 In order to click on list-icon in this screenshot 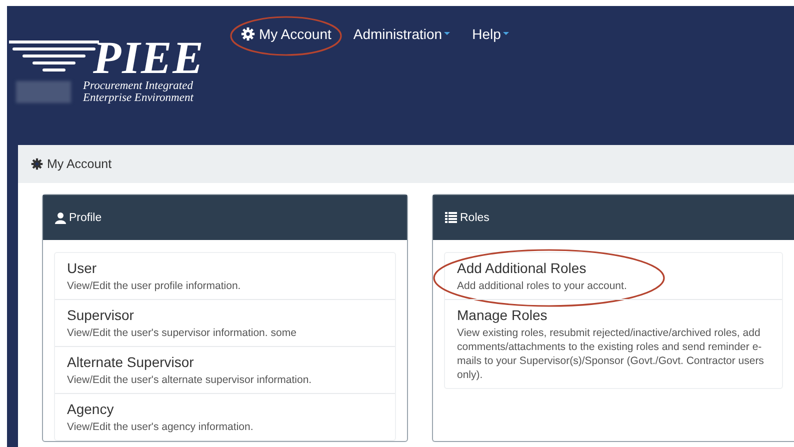, I will do `click(451, 217)`.